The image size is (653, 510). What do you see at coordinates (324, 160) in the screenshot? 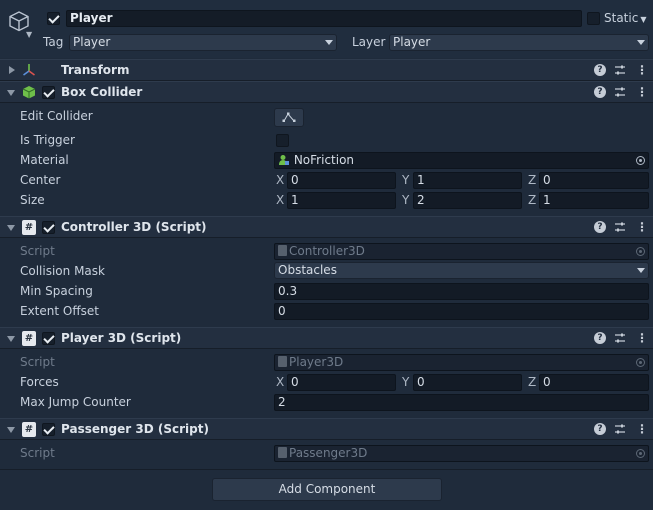
I see `material-value: NoFriction` at bounding box center [324, 160].